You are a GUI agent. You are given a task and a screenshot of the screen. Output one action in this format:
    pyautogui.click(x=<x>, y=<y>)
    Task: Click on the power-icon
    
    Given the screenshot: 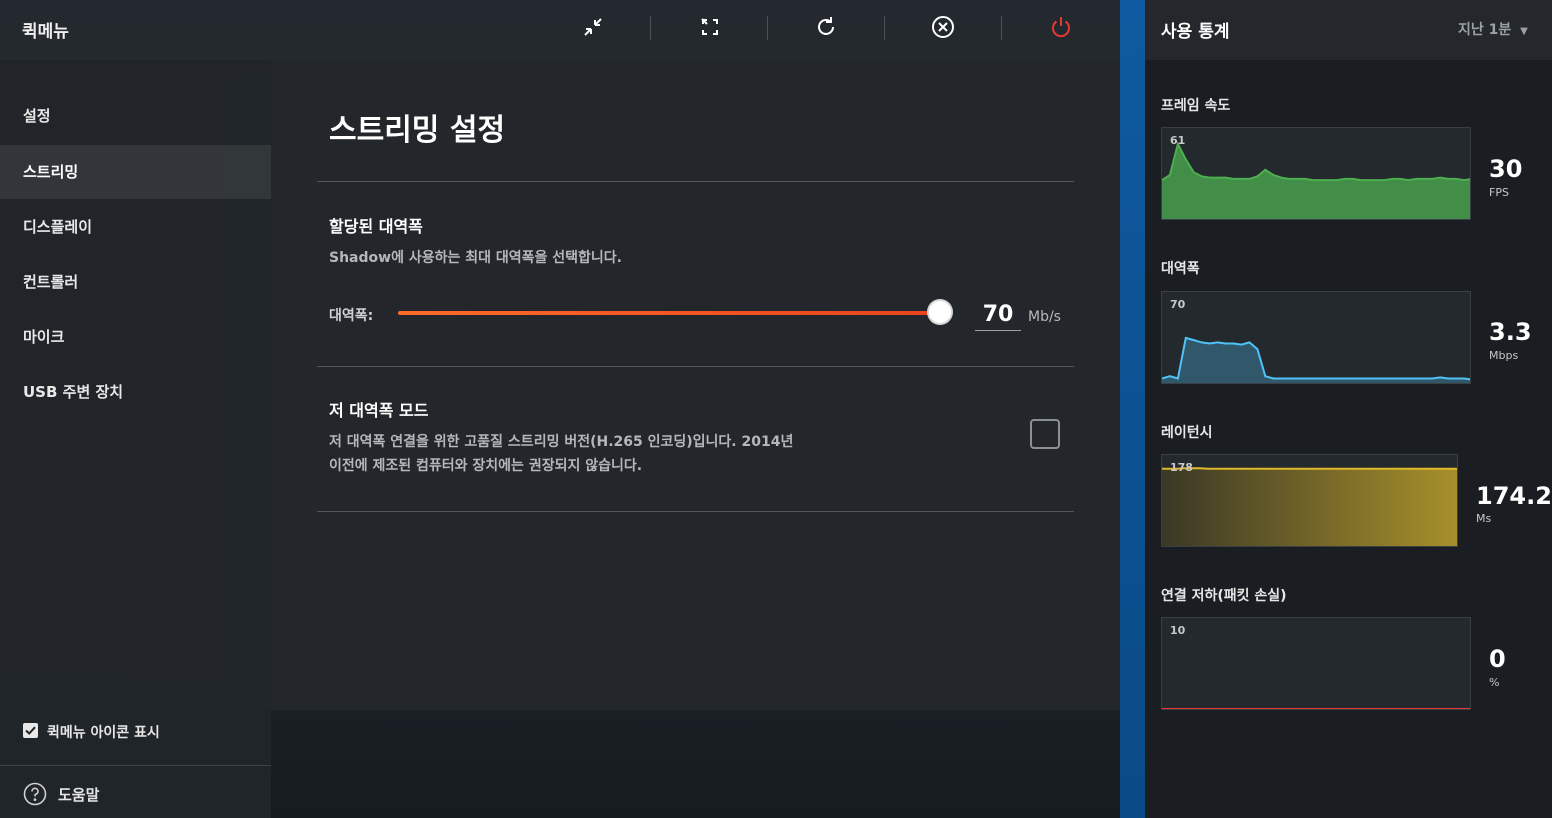 What is the action you would take?
    pyautogui.click(x=1061, y=29)
    